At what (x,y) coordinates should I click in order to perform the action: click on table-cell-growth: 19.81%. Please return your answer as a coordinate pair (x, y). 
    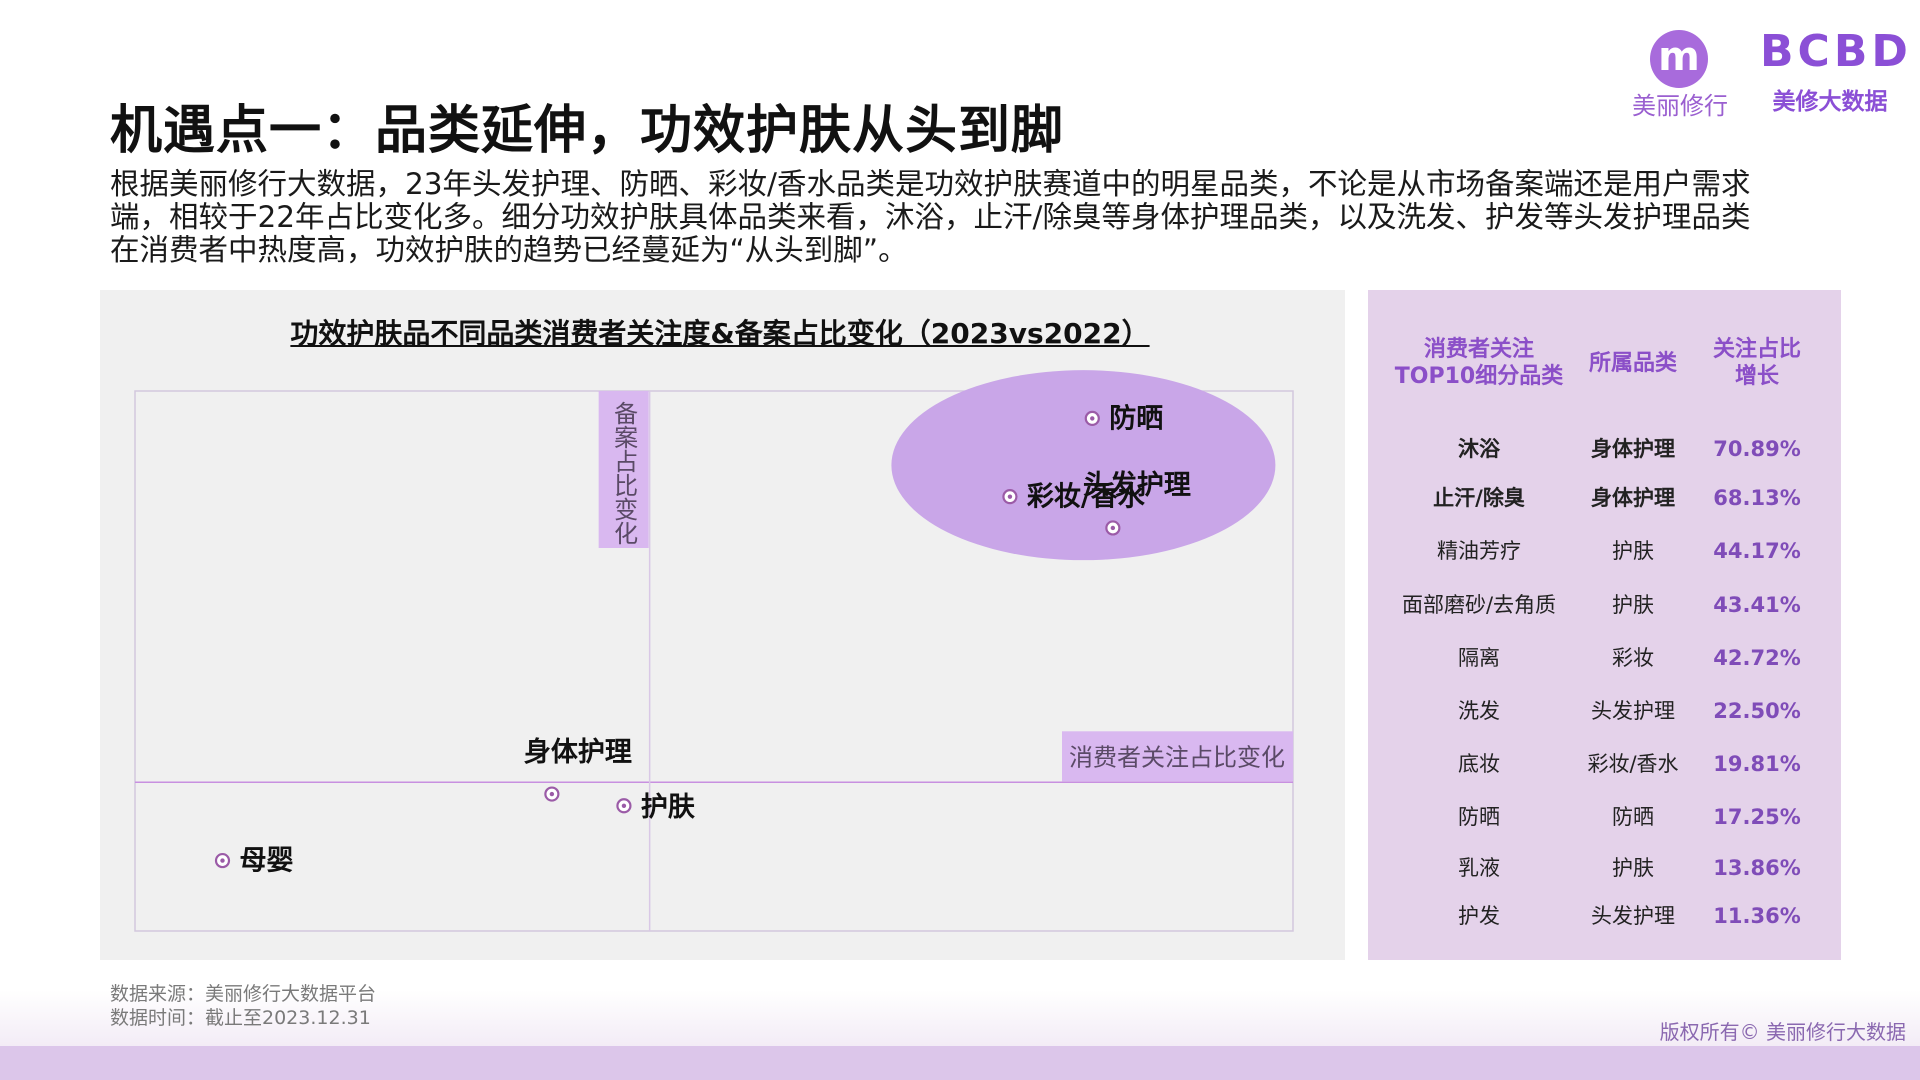
    Looking at the image, I should click on (1757, 764).